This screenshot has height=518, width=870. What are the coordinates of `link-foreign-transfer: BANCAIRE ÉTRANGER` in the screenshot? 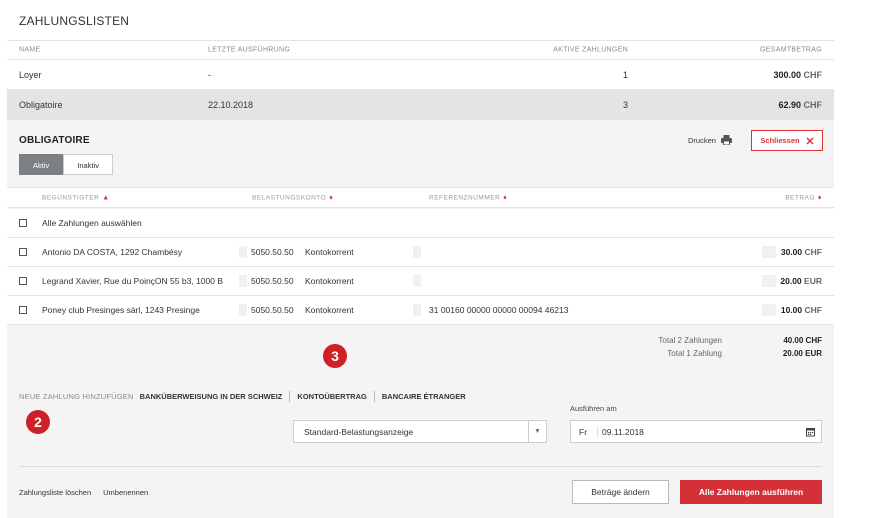 It's located at (424, 396).